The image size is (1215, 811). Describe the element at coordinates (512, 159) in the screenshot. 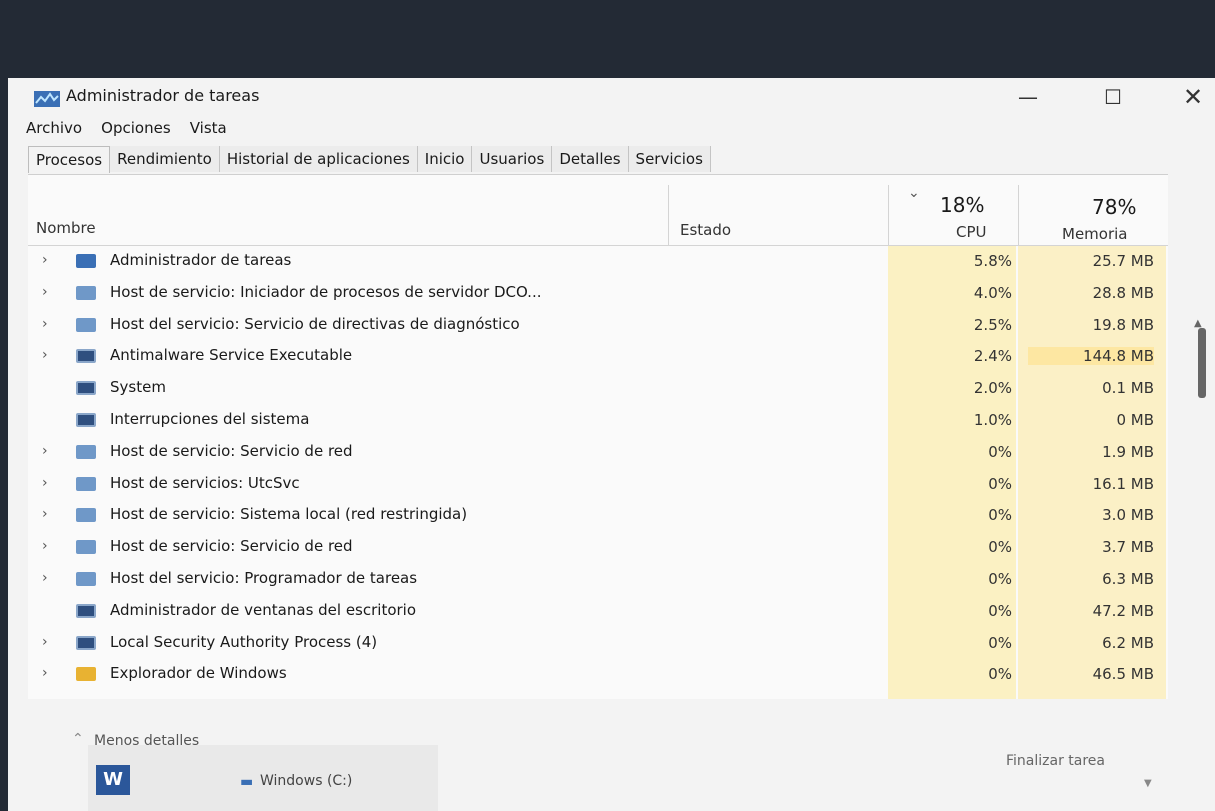

I see `tab-usuarios: Usuarios` at that location.